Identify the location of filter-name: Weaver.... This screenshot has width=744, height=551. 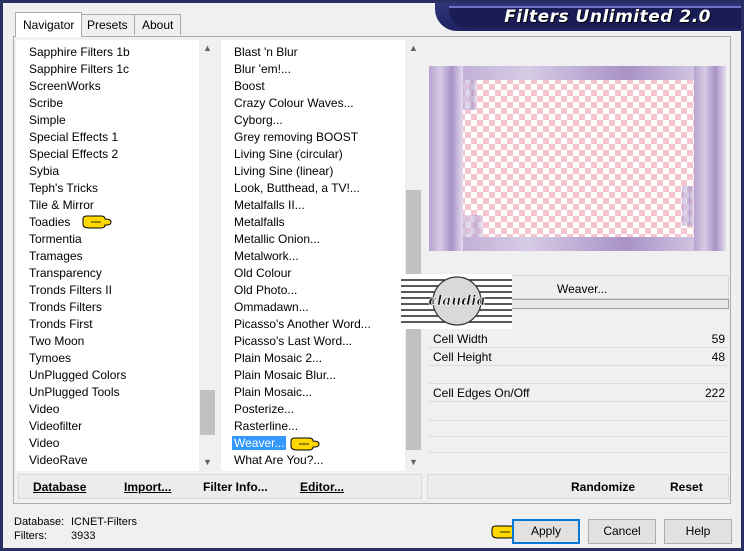
(582, 289).